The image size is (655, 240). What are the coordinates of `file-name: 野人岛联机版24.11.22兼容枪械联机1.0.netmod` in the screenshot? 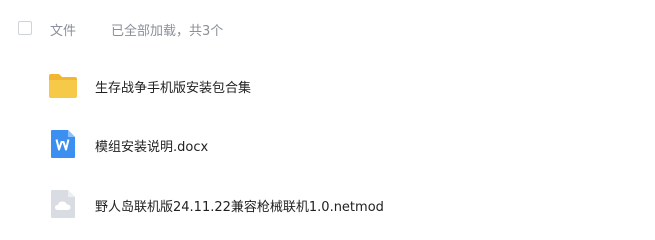 It's located at (239, 205).